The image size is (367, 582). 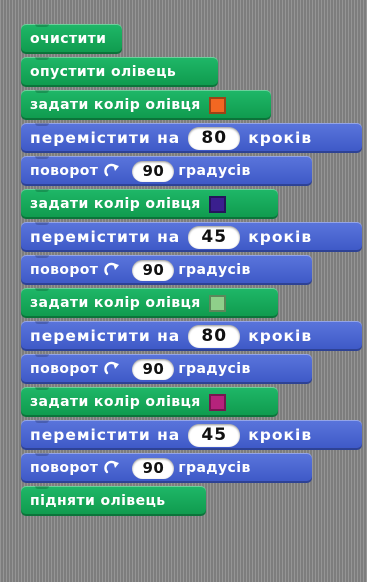 I want to click on block-label: підняти олівець, so click(x=98, y=501).